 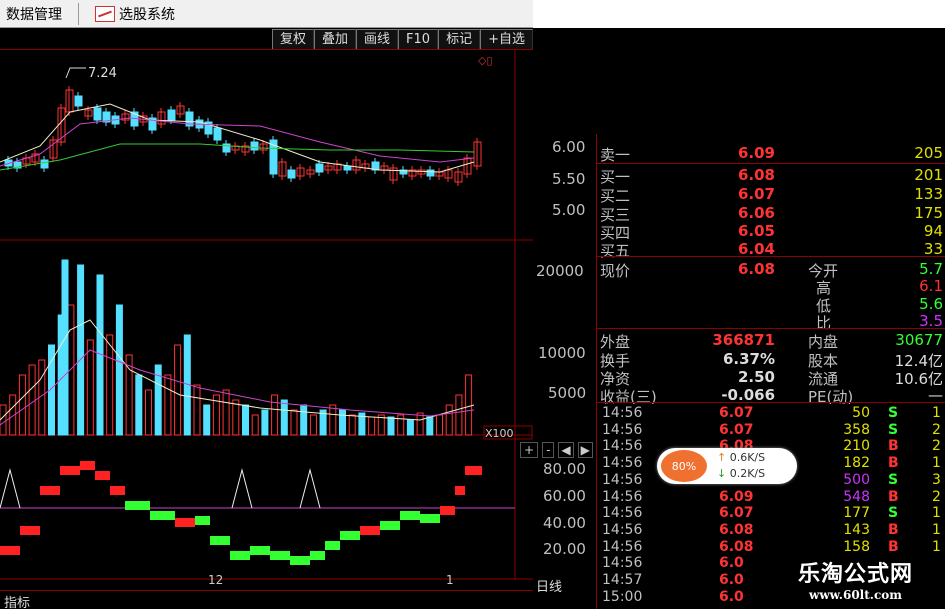 What do you see at coordinates (310, 488) in the screenshot?
I see `signal-triangle` at bounding box center [310, 488].